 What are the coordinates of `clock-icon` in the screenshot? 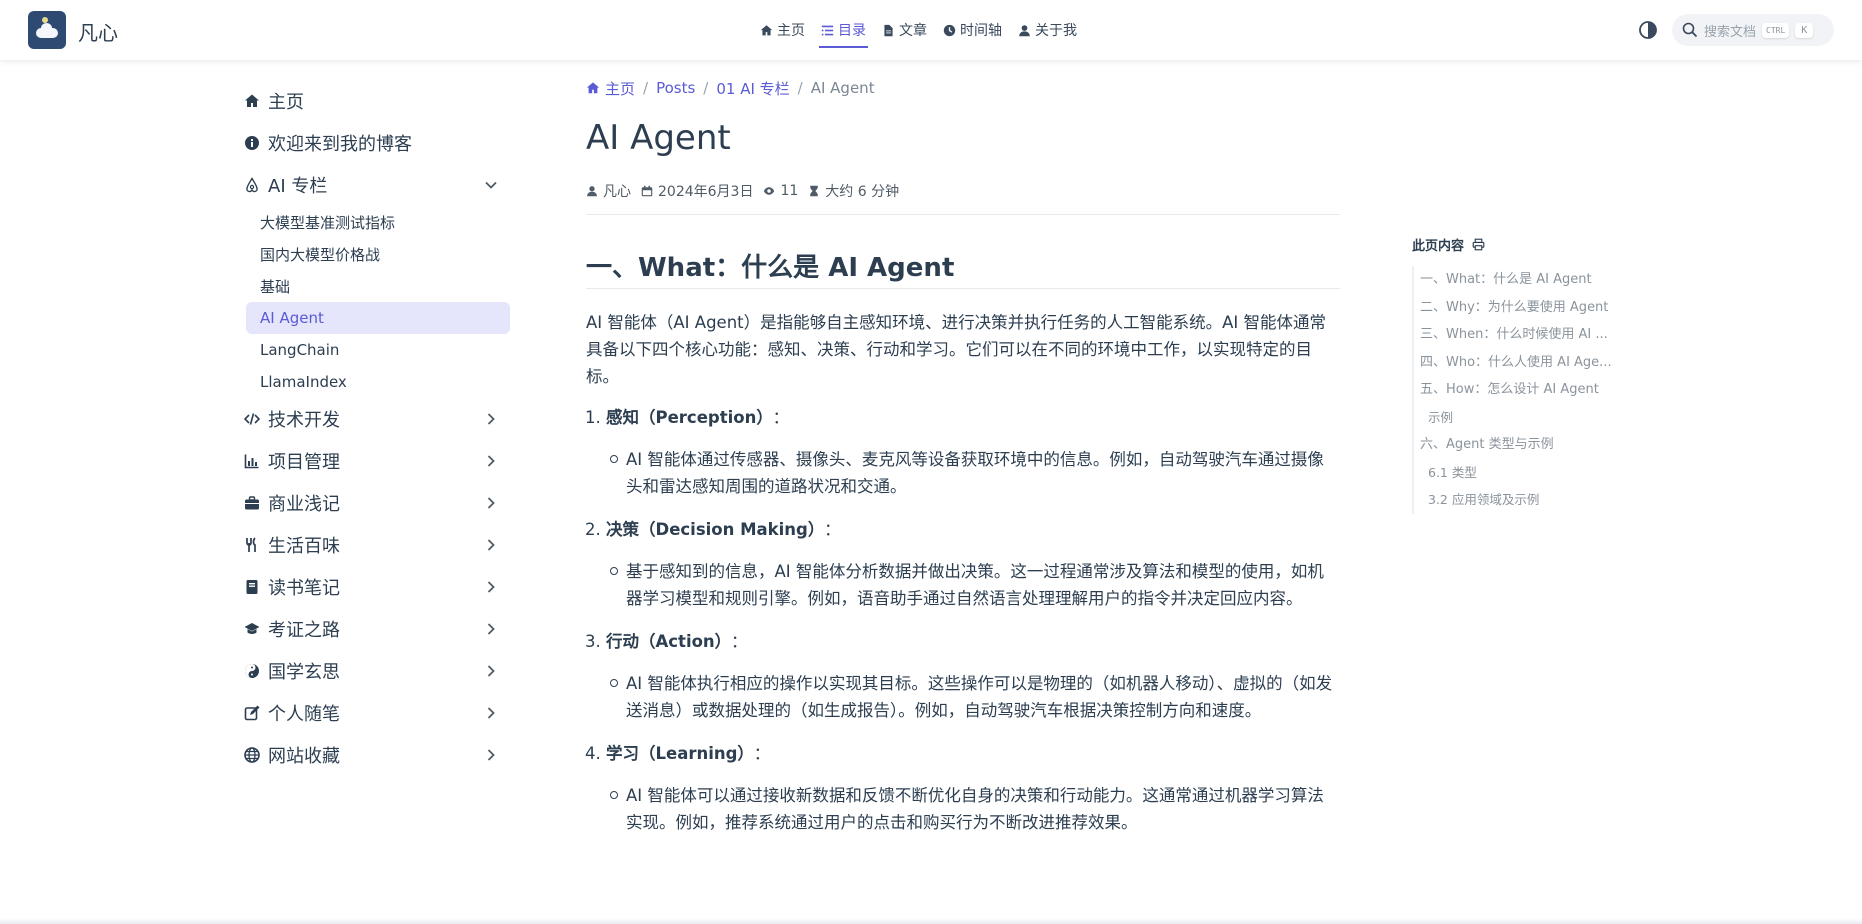 It's located at (949, 30).